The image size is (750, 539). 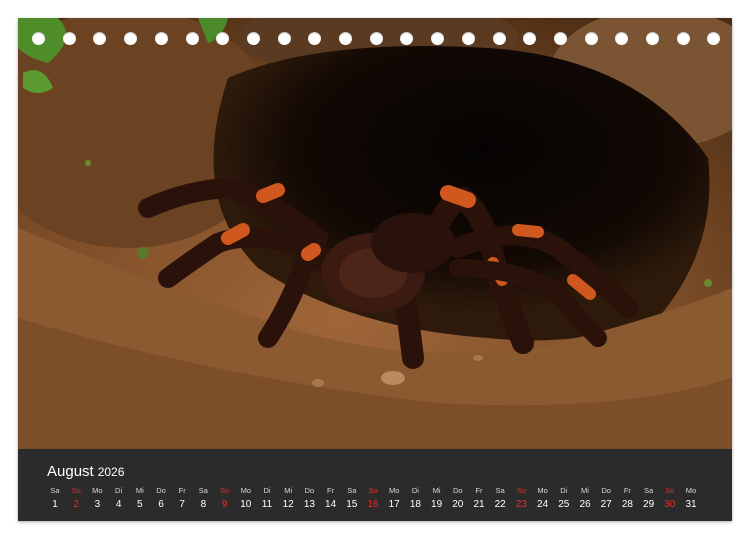 What do you see at coordinates (224, 504) in the screenshot?
I see `day-number: 9` at bounding box center [224, 504].